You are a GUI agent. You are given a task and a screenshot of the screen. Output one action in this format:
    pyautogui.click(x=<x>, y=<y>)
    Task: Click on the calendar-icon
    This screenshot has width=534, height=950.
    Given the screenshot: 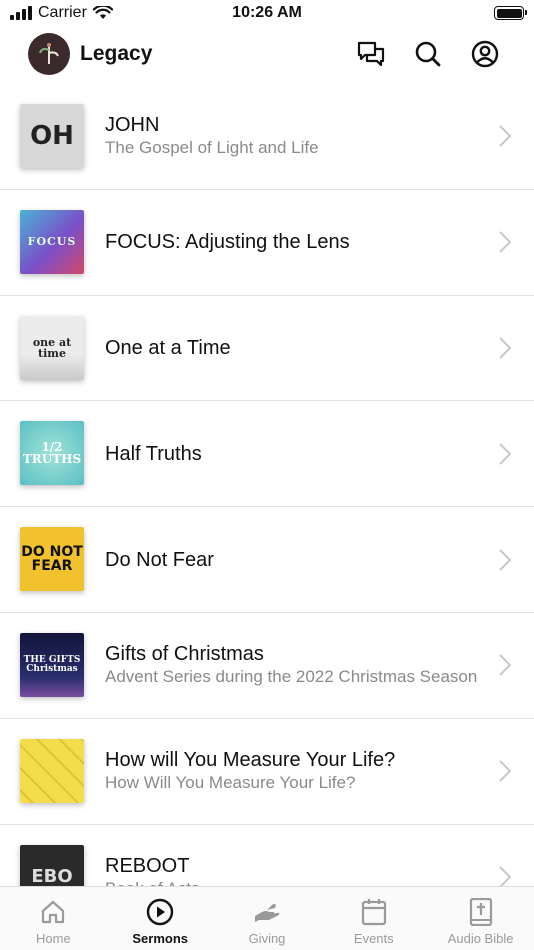 What is the action you would take?
    pyautogui.click(x=374, y=912)
    